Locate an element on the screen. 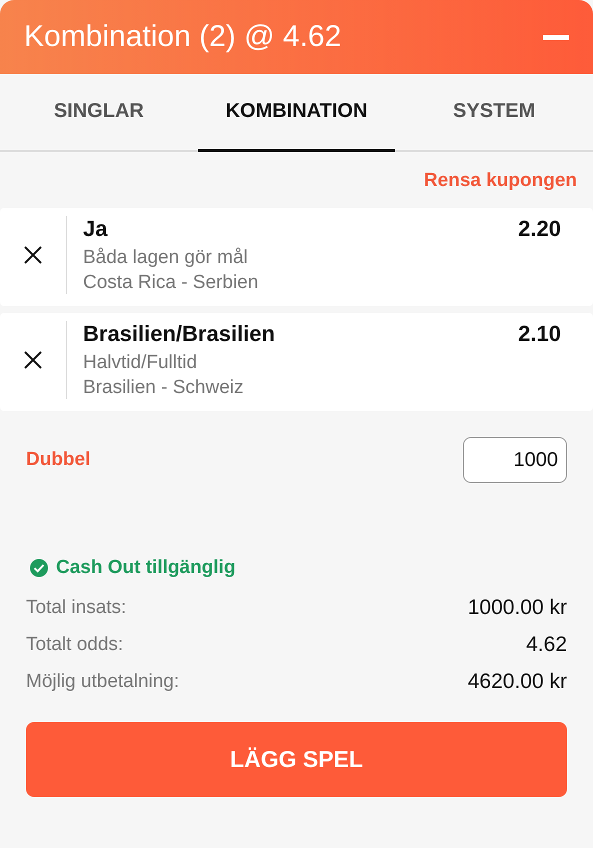  tab: SYSTEM is located at coordinates (494, 113).